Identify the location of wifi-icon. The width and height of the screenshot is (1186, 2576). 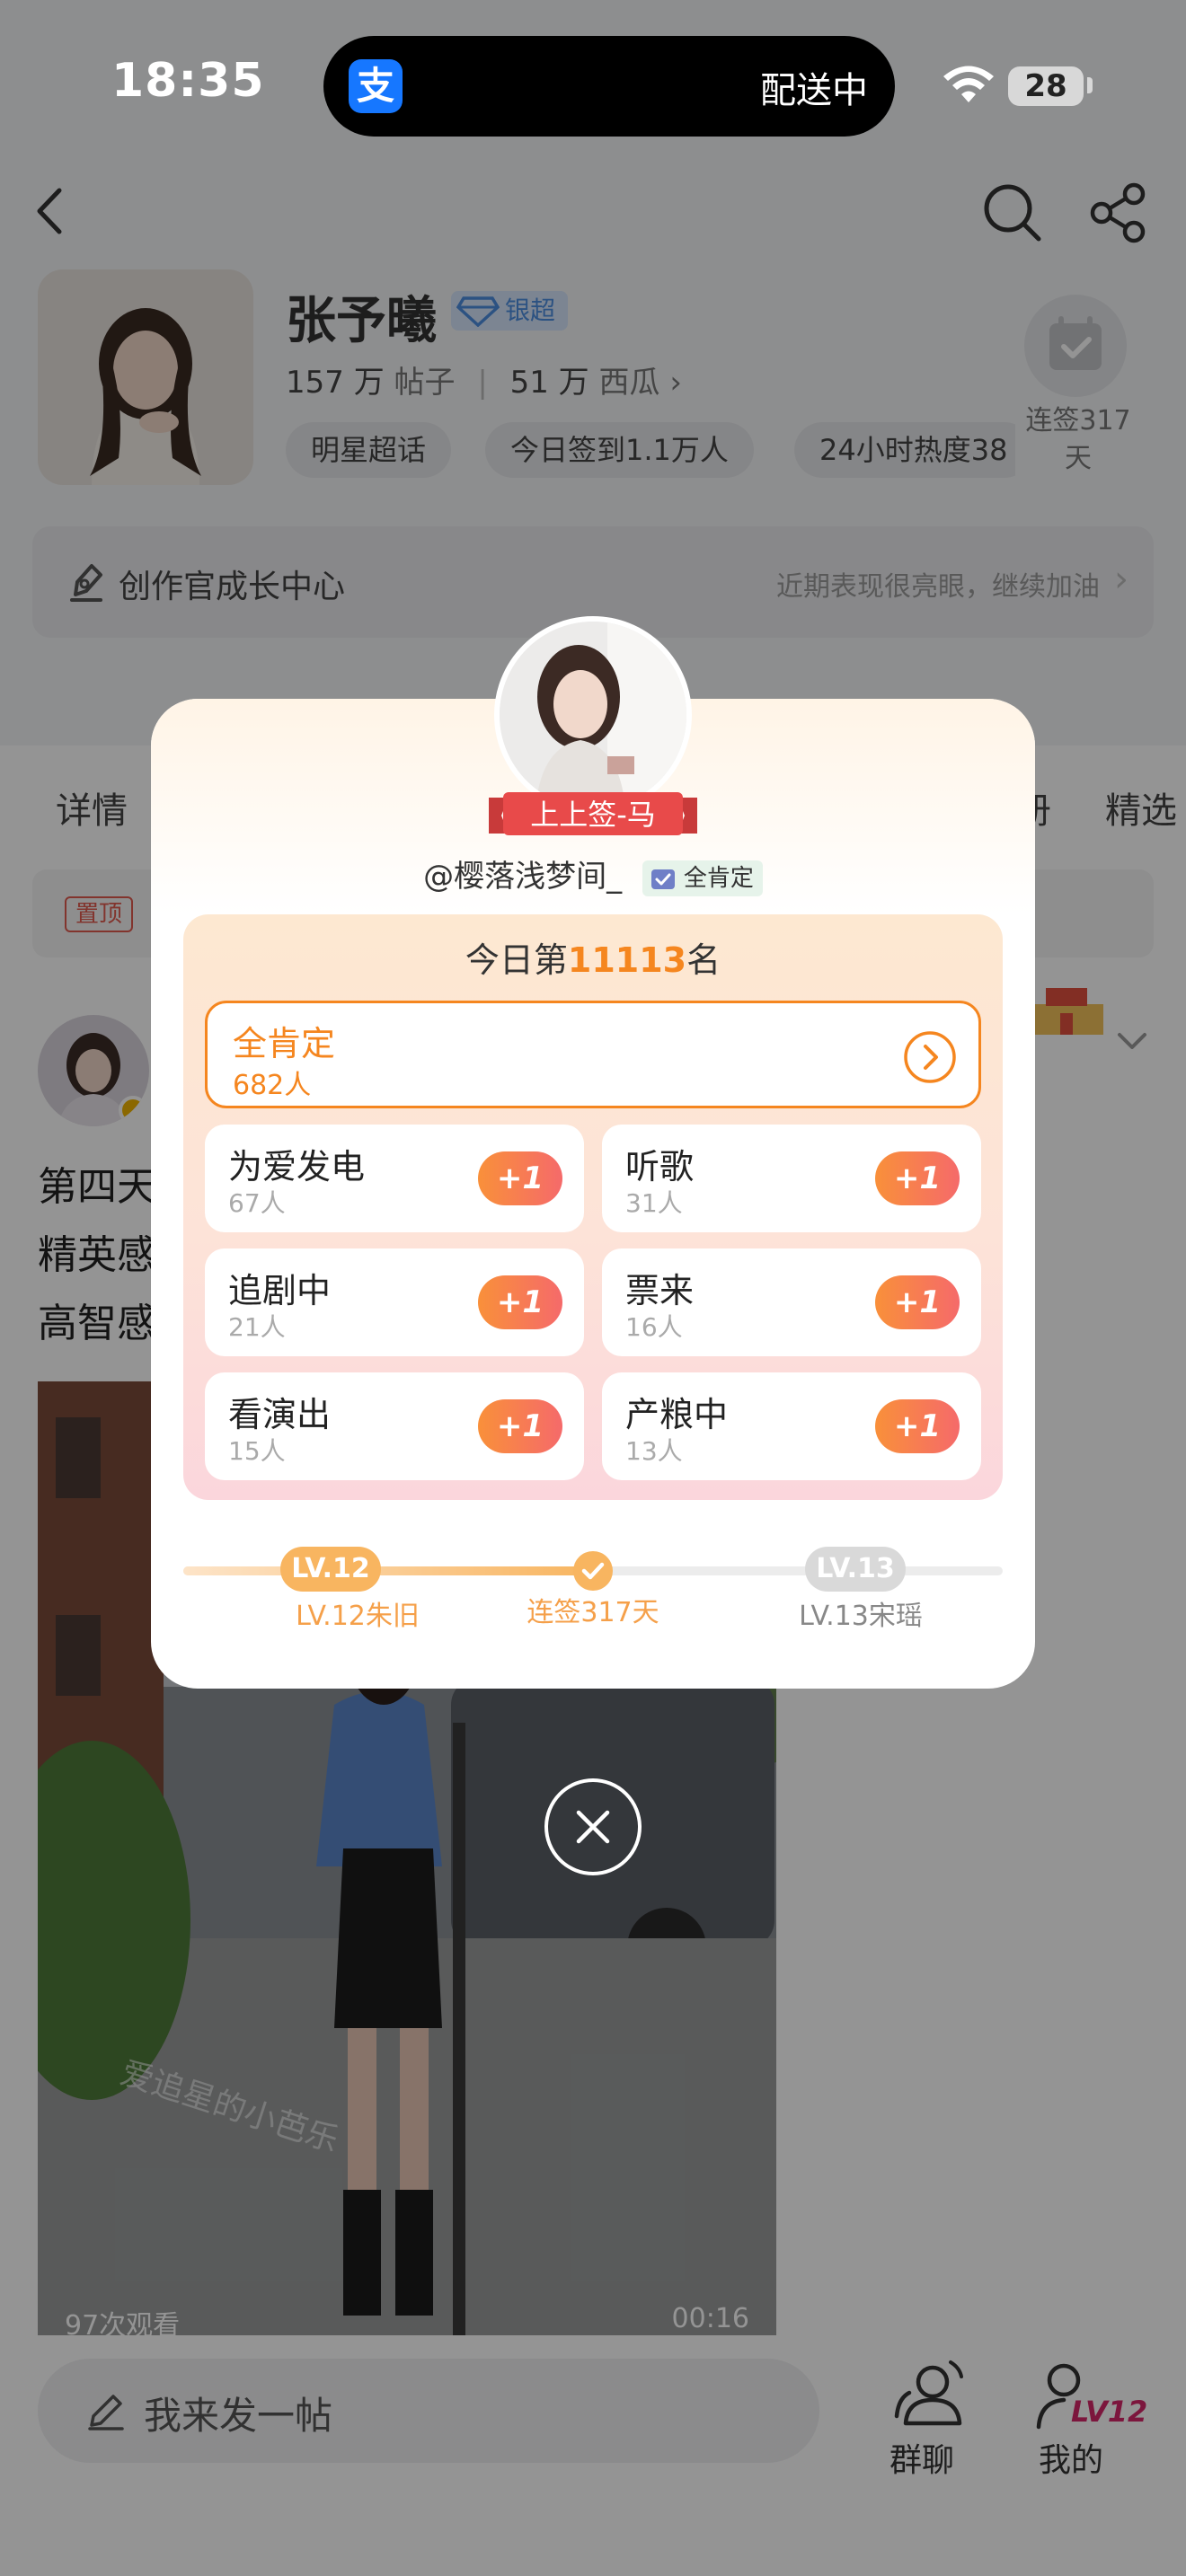
(968, 84).